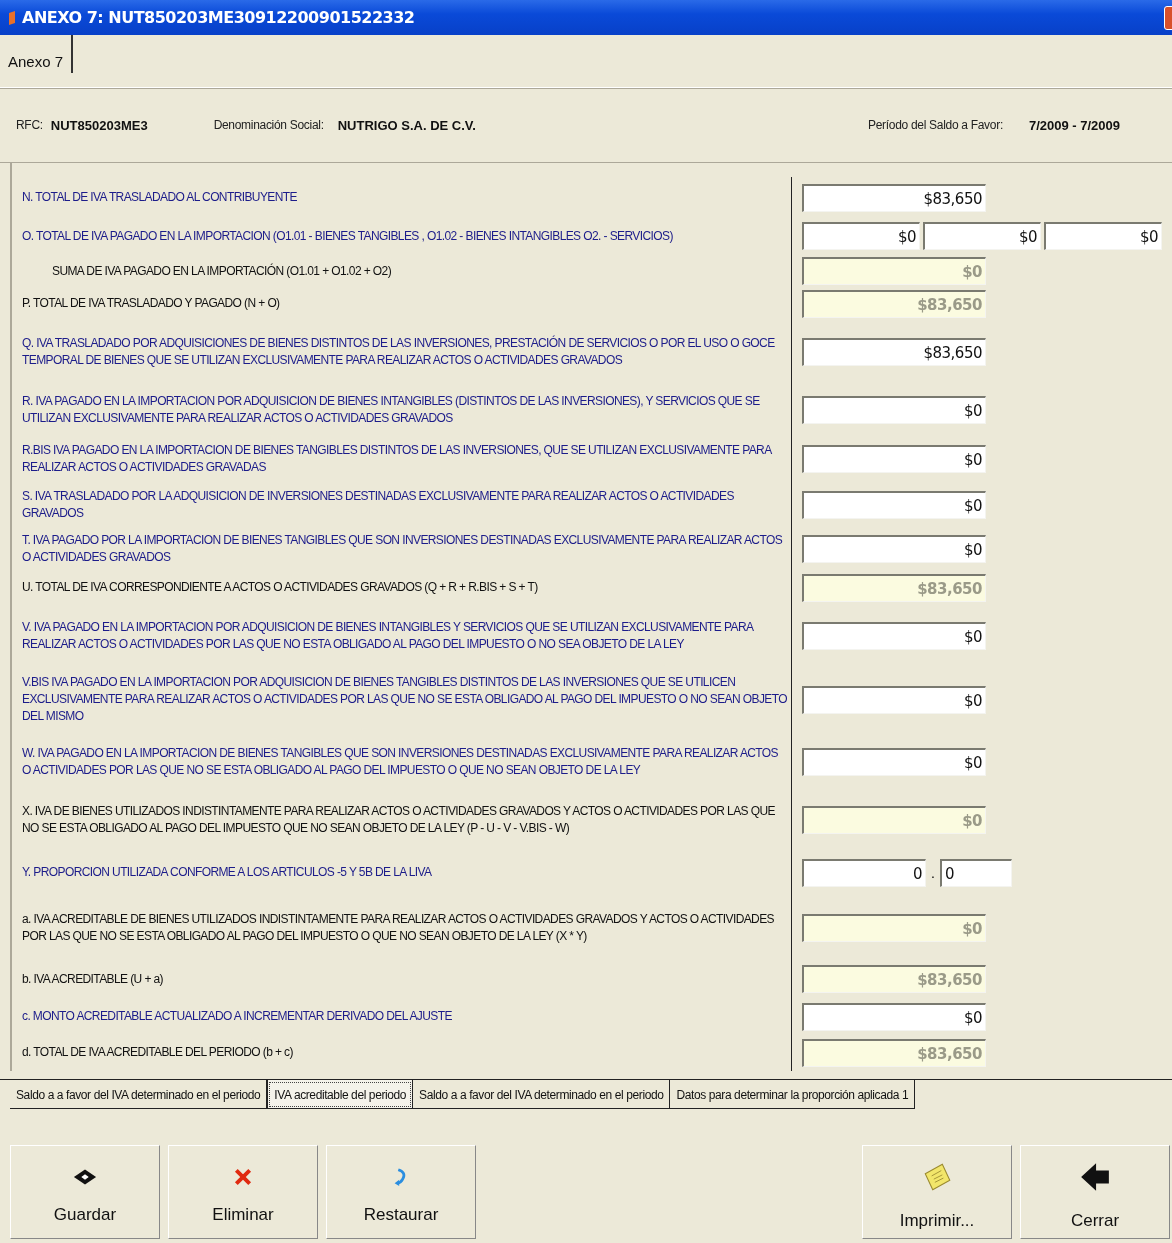 This screenshot has width=1172, height=1243. What do you see at coordinates (99, 125) in the screenshot?
I see `rfc-value: NUT850203ME3` at bounding box center [99, 125].